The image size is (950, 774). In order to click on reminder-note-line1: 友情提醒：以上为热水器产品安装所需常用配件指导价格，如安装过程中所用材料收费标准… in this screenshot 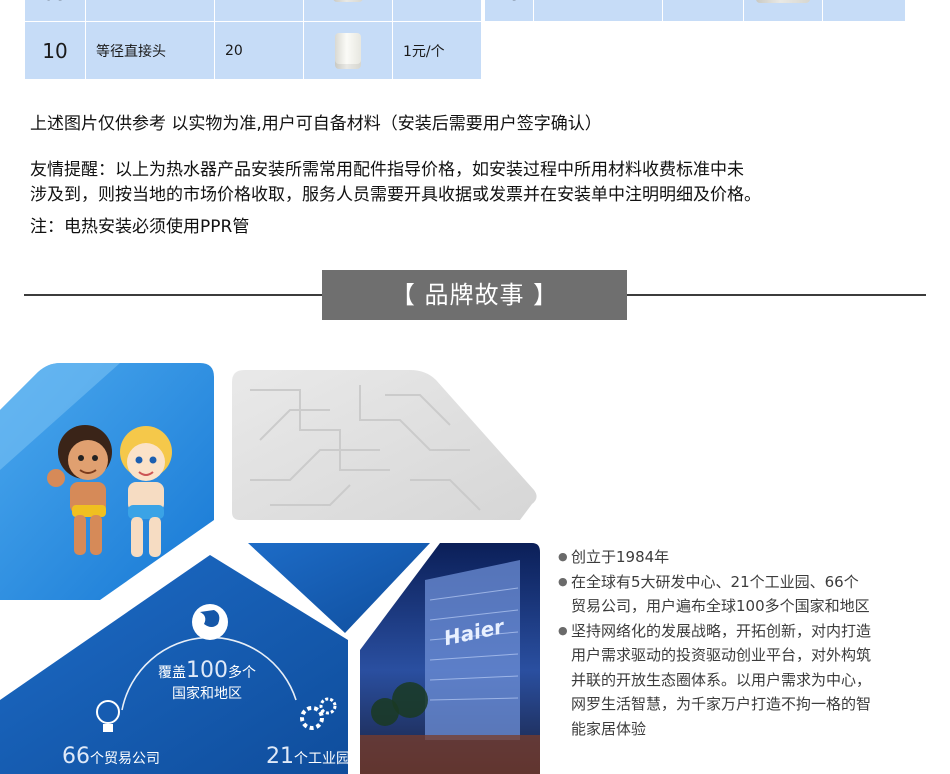, I will do `click(387, 170)`.